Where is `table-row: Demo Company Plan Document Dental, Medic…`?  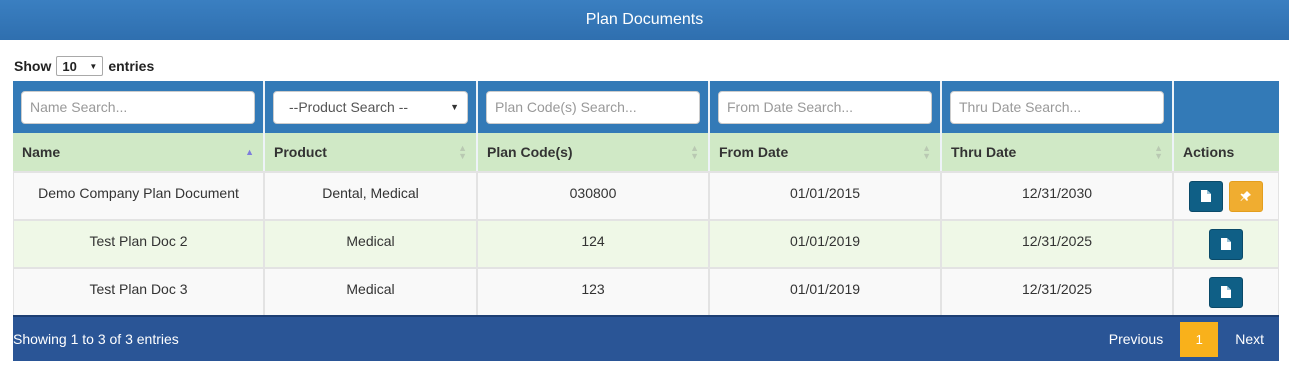
table-row: Demo Company Plan Document Dental, Medic… is located at coordinates (646, 195).